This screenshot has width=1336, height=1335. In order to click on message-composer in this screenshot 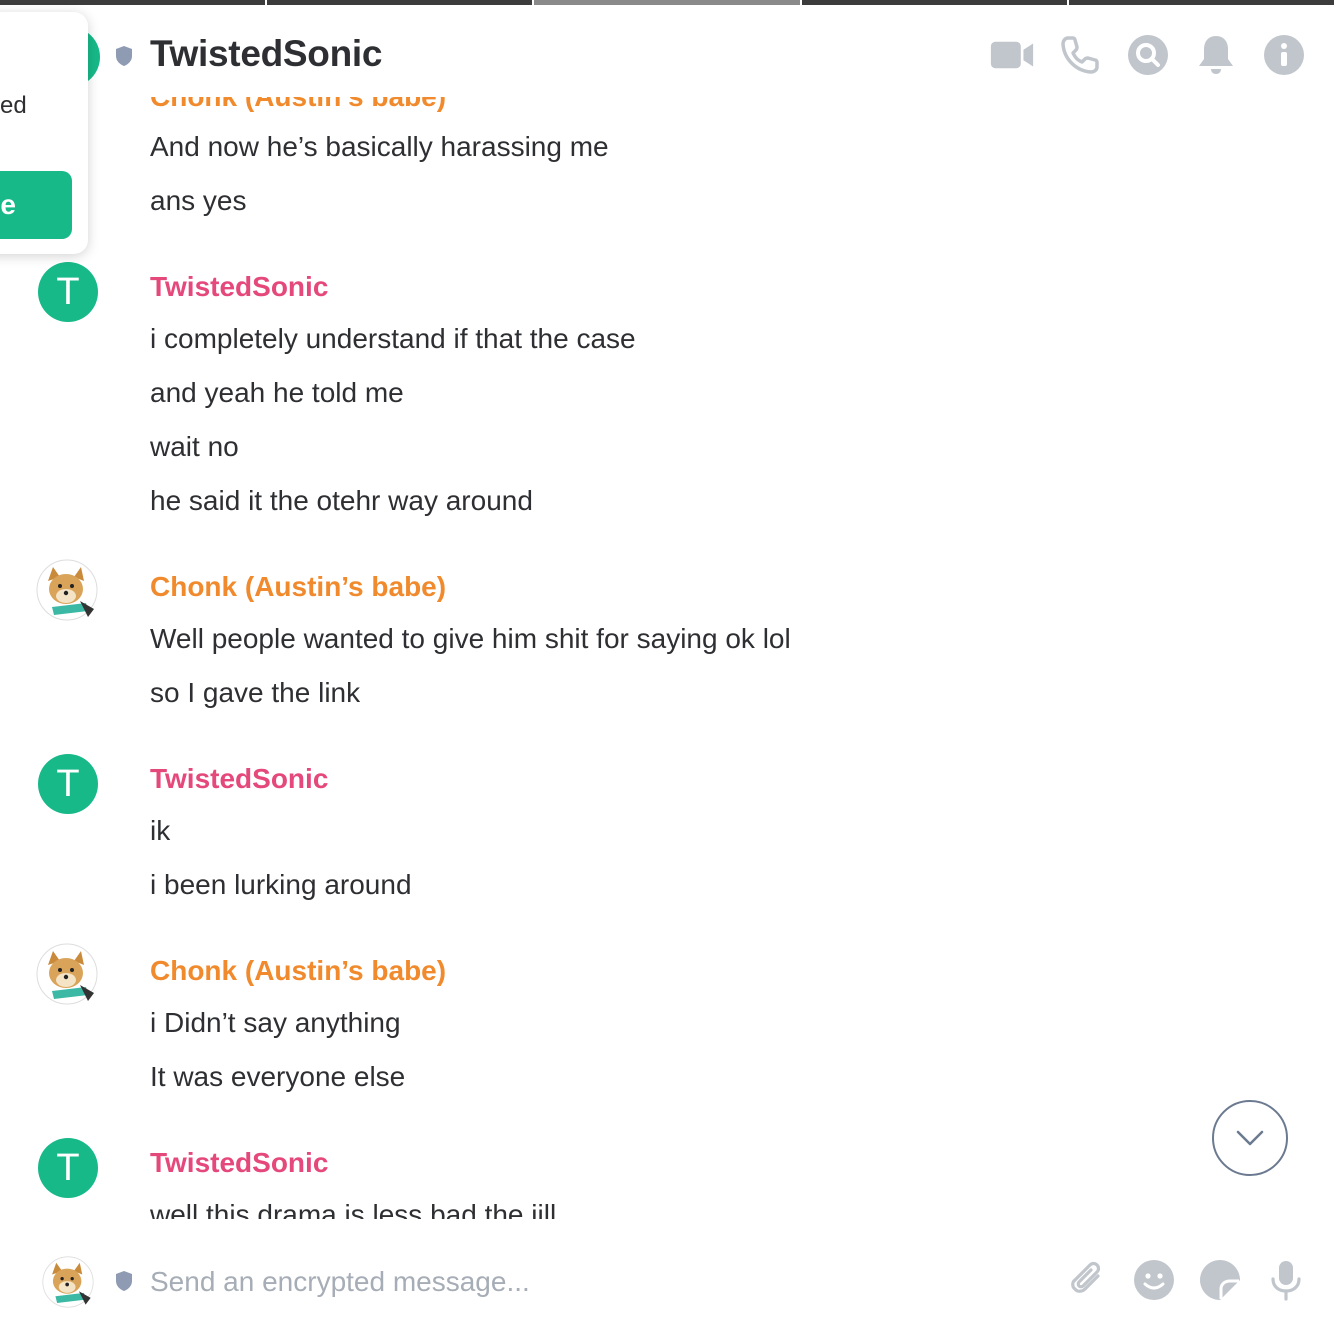, I will do `click(668, 1282)`.